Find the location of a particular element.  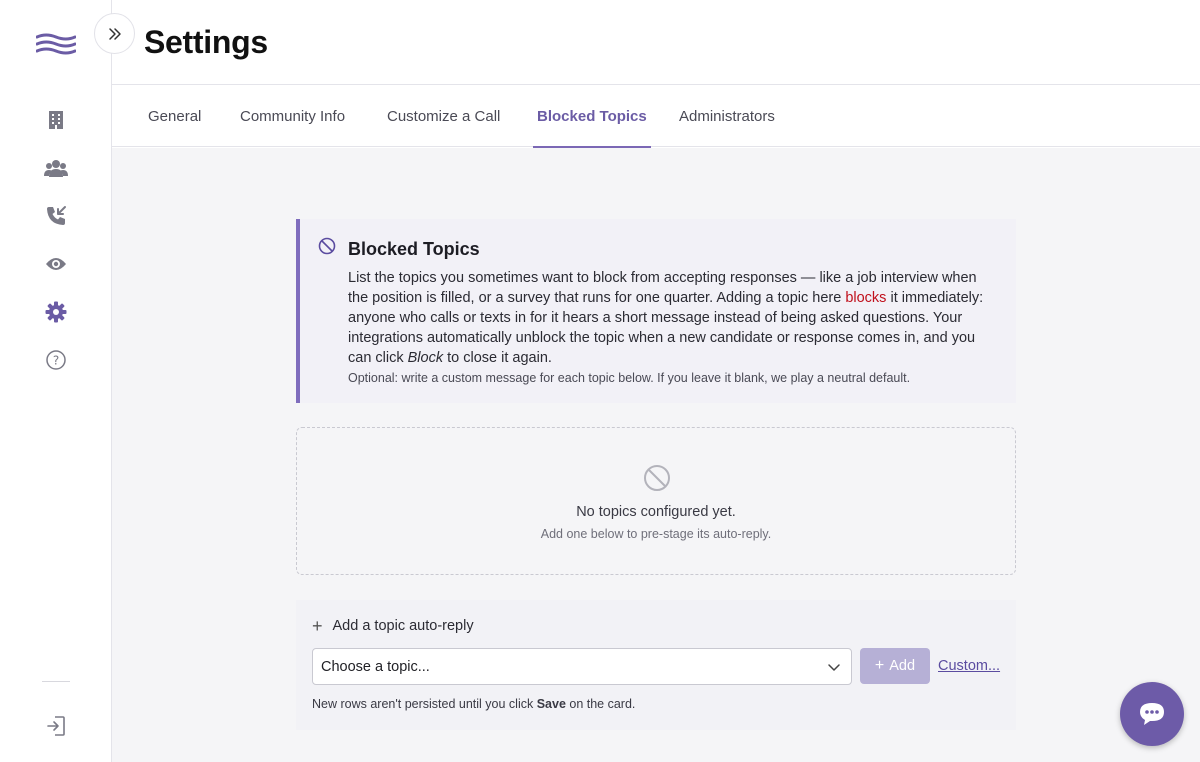

hint-save-keyword: Save is located at coordinates (551, 704).